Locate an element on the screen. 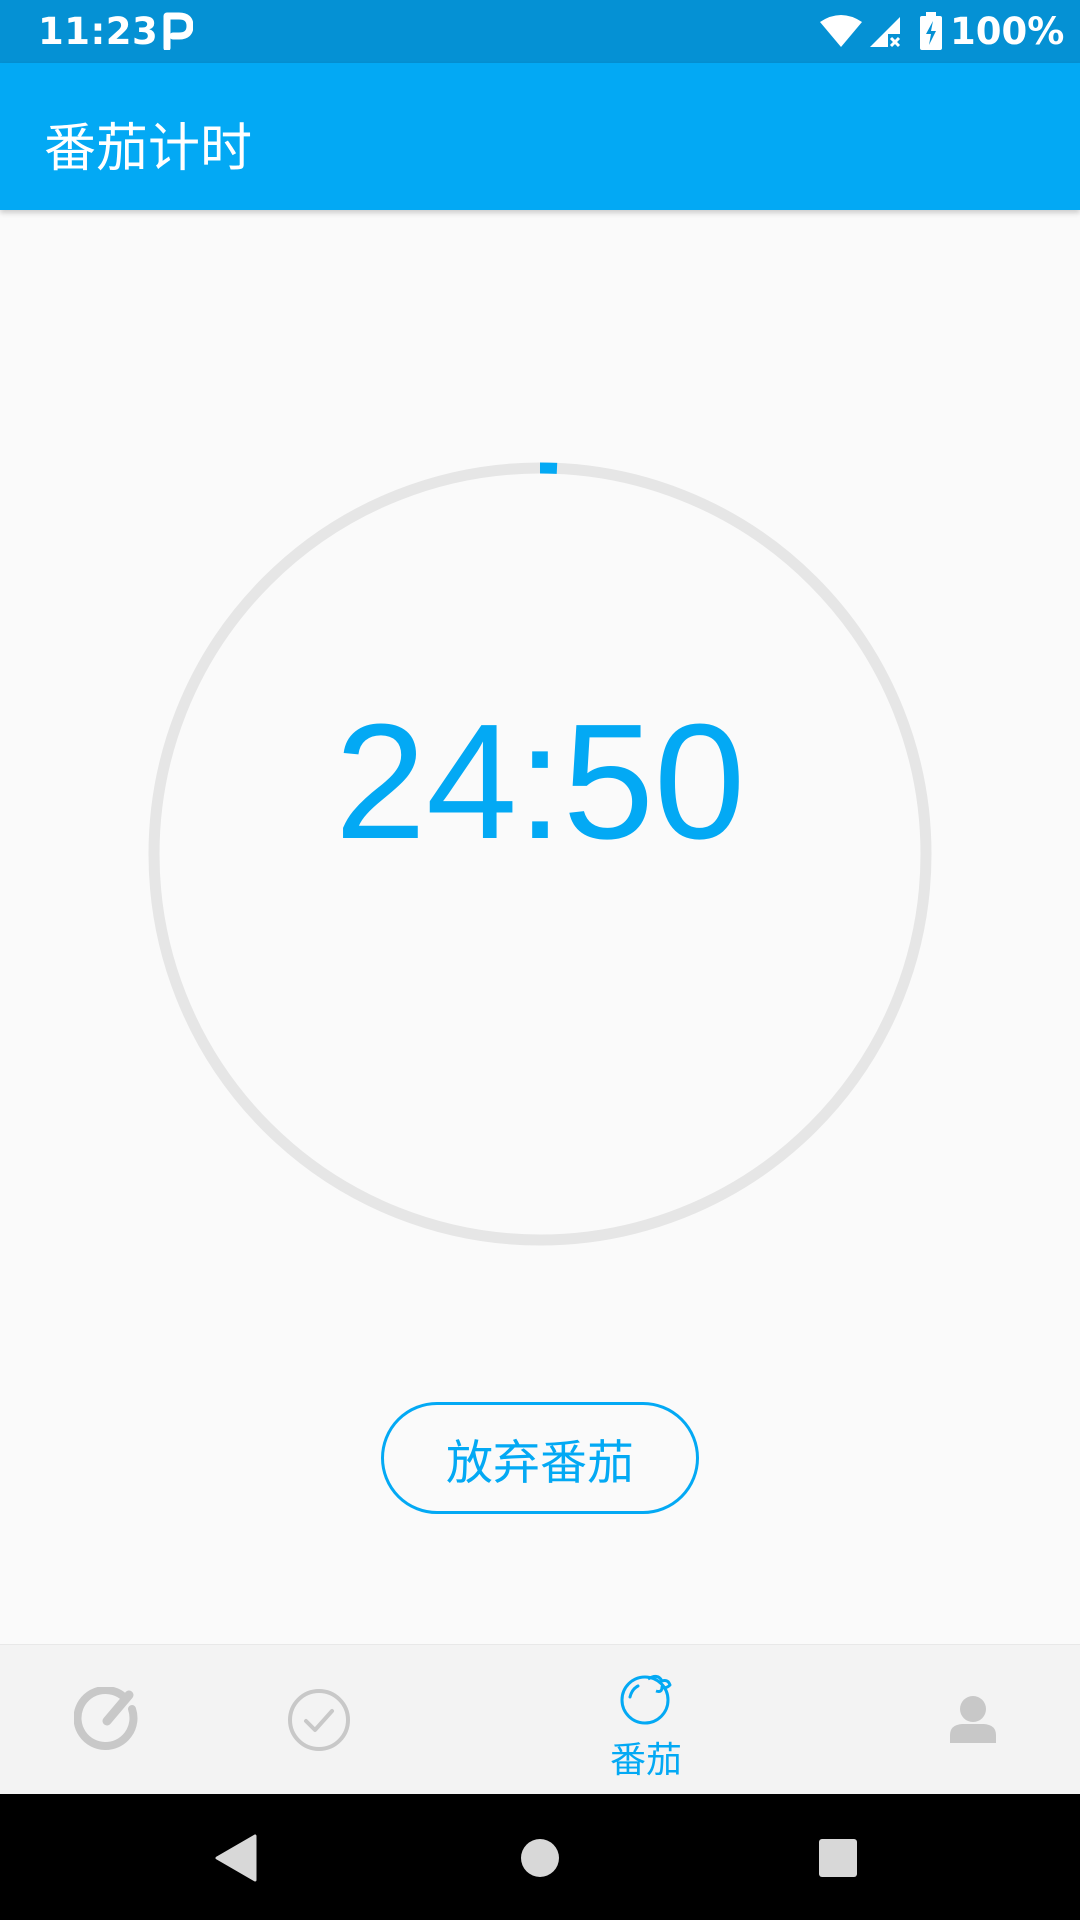 This screenshot has width=1080, height=1920. bottom-nav: 番茄 is located at coordinates (540, 1719).